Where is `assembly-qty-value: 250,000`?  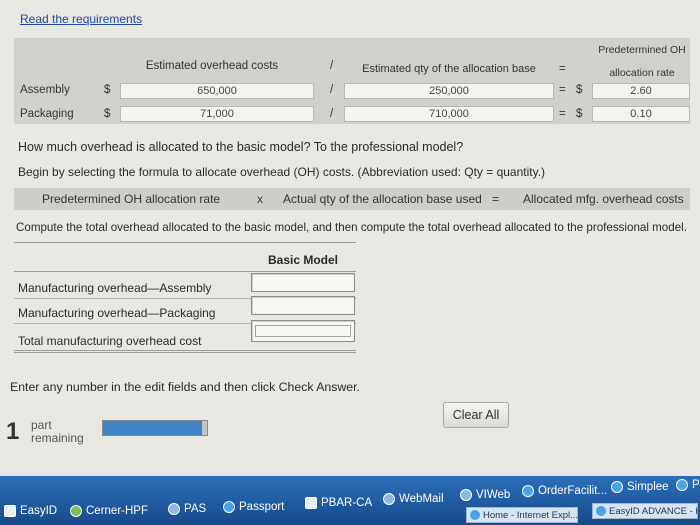 assembly-qty-value: 250,000 is located at coordinates (449, 91).